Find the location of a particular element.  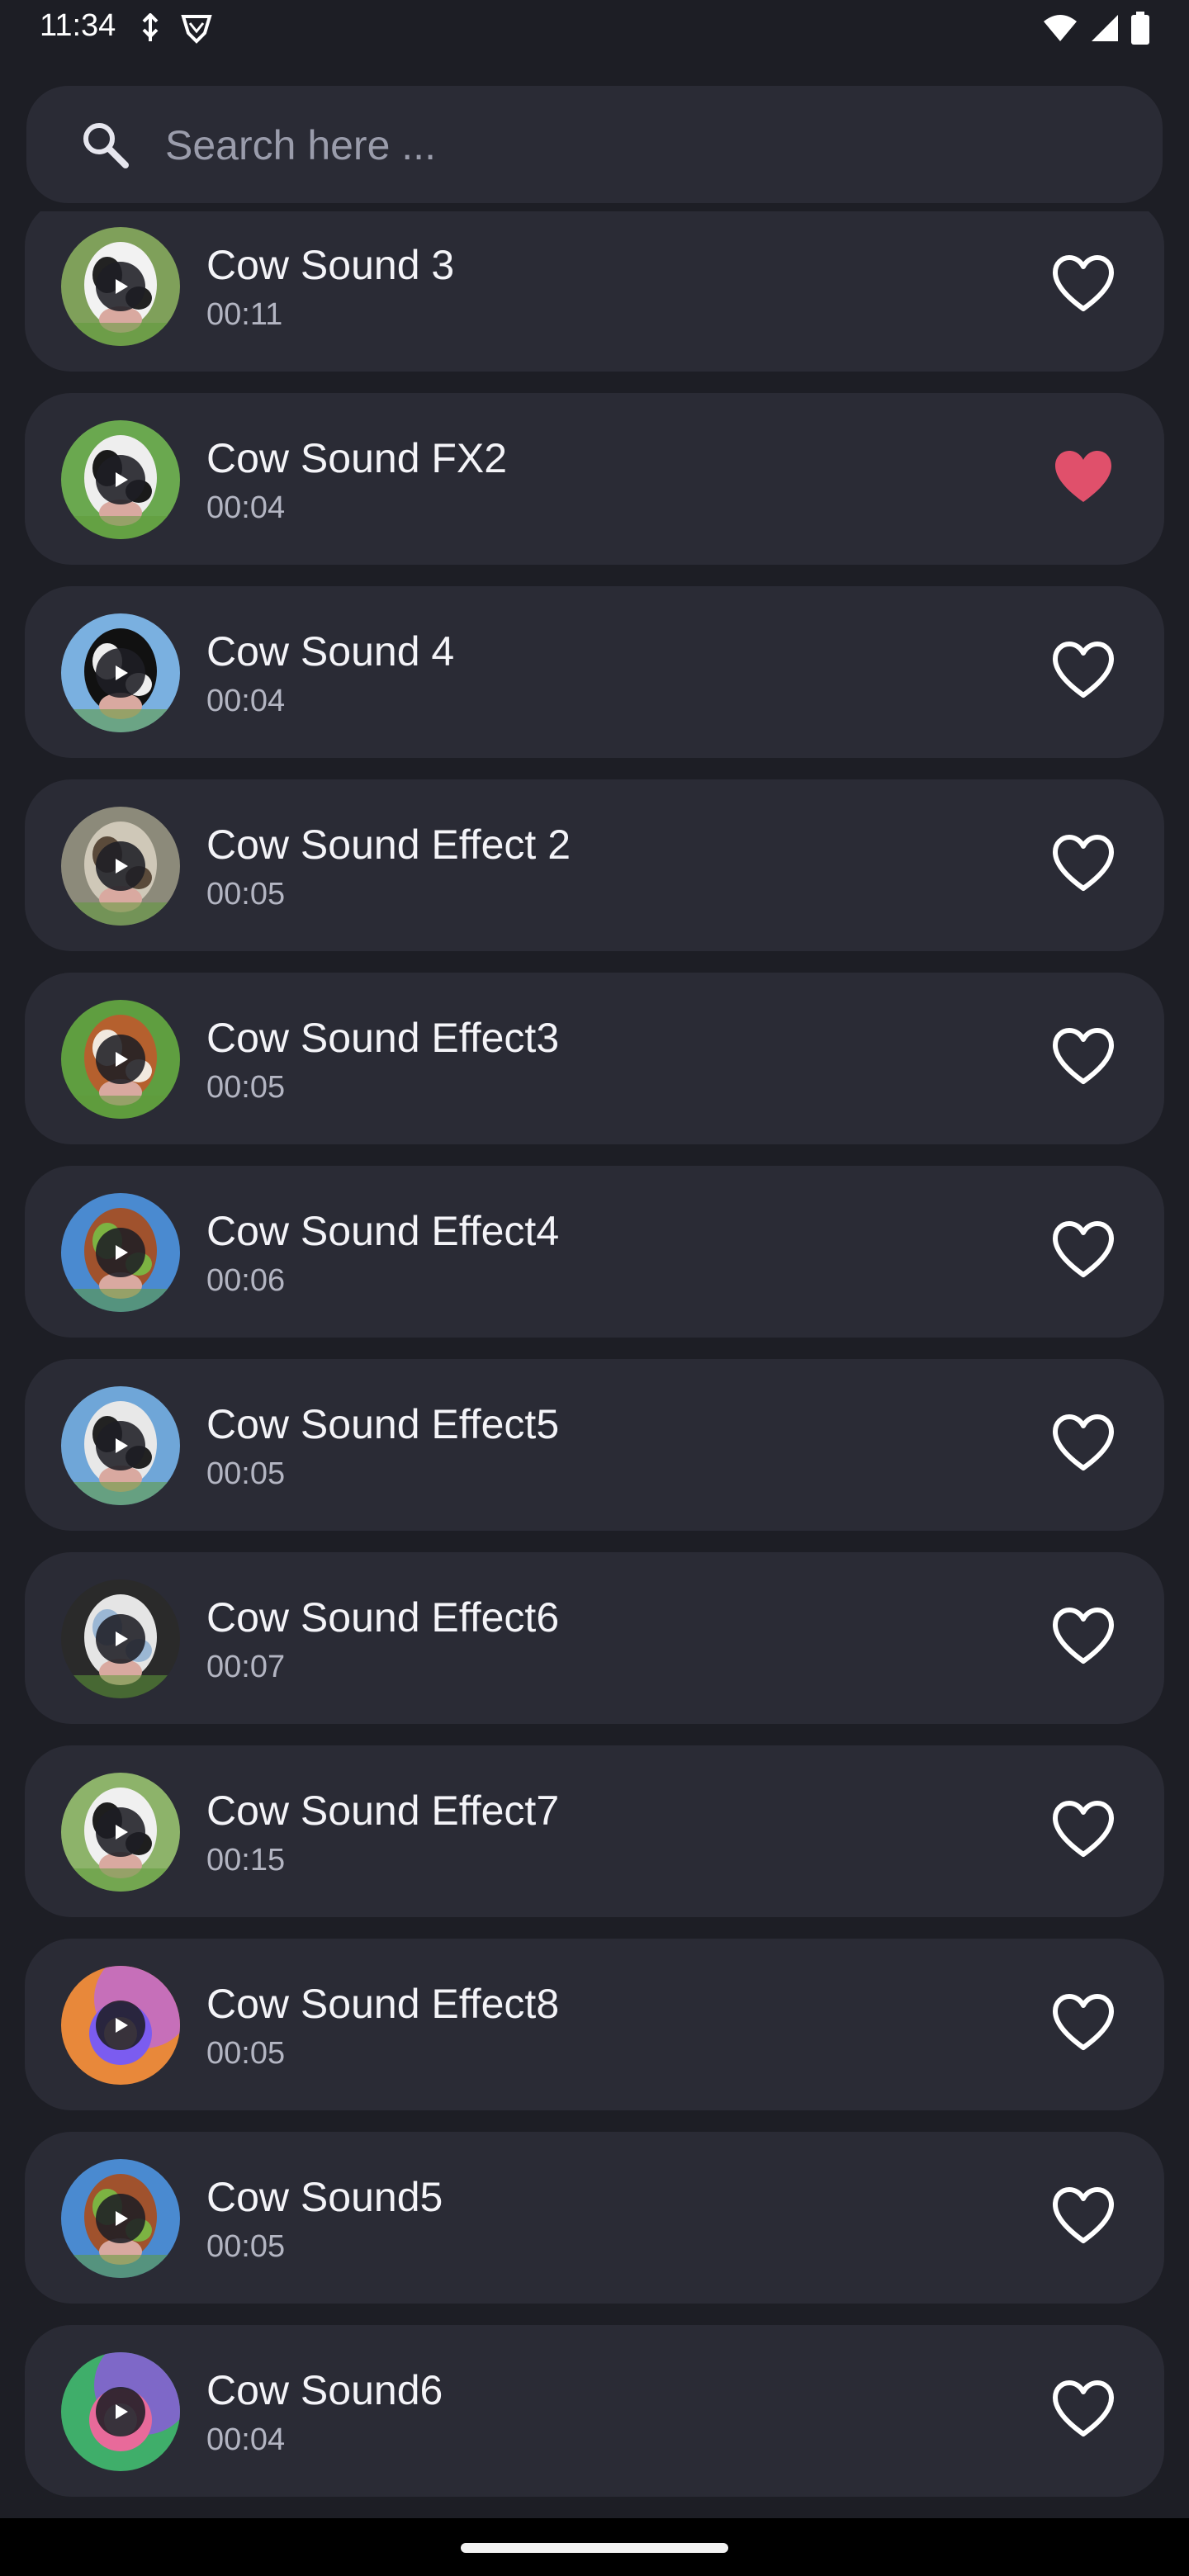

signal-icon is located at coordinates (1105, 30).